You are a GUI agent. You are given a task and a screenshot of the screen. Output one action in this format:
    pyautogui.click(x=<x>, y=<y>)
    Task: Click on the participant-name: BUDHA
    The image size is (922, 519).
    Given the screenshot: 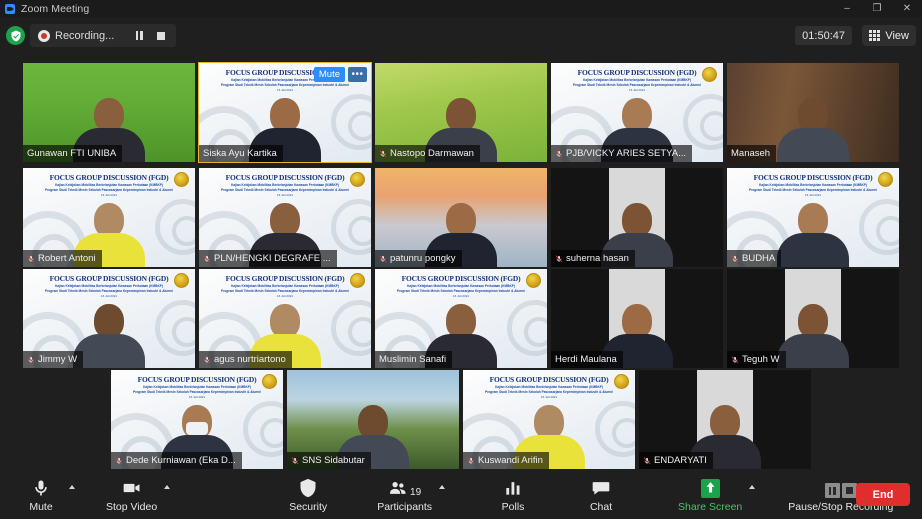 What is the action you would take?
    pyautogui.click(x=759, y=258)
    